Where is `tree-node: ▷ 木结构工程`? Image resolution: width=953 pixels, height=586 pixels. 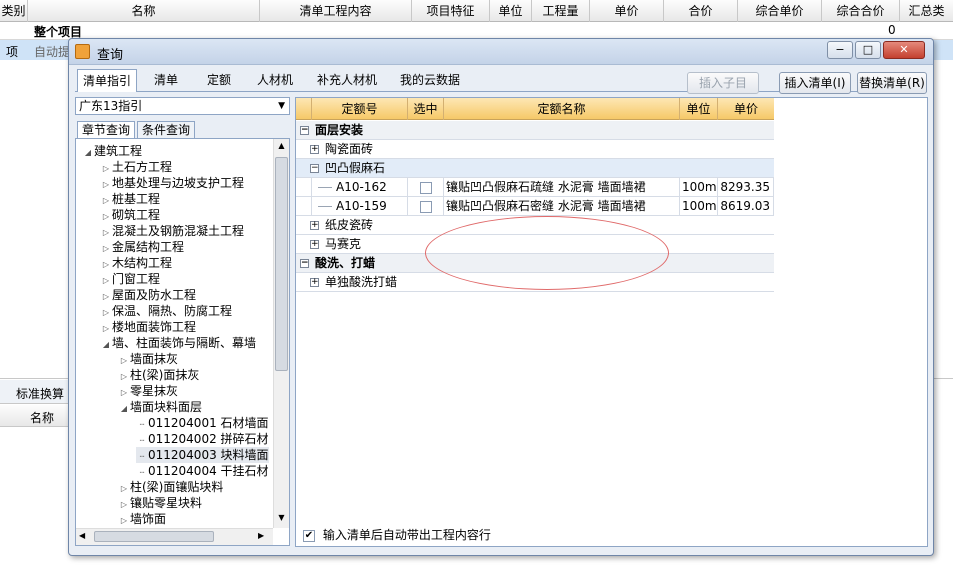 tree-node: ▷ 木结构工程 is located at coordinates (136, 263).